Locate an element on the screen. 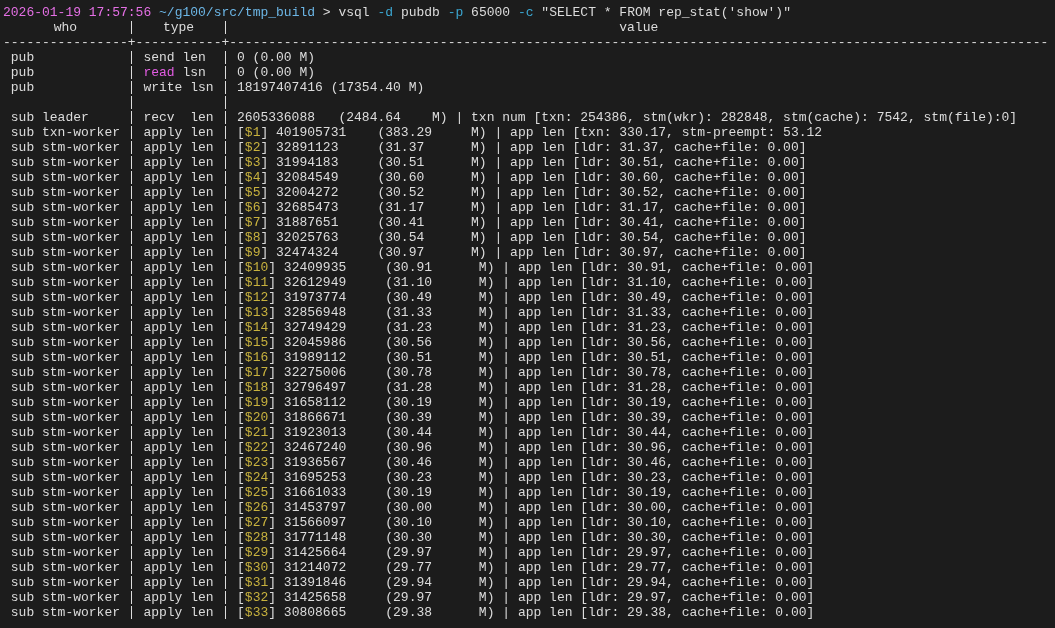 The width and height of the screenshot is (1055, 628). table-cell-text: [$7] 31887651 (30.41 M) | app len [ldr: 30.41, cache+file: 0.00] is located at coordinates (522, 222).